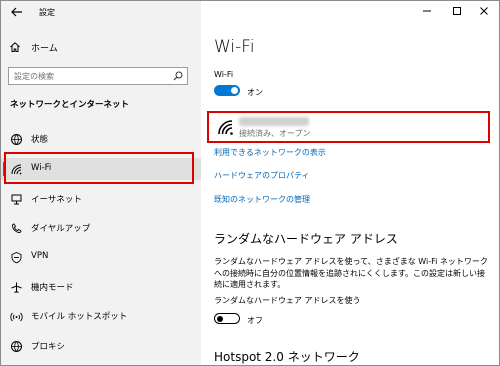 The width and height of the screenshot is (500, 366). I want to click on sidebar-item-dialup: ダイヤルアップ, so click(101, 228).